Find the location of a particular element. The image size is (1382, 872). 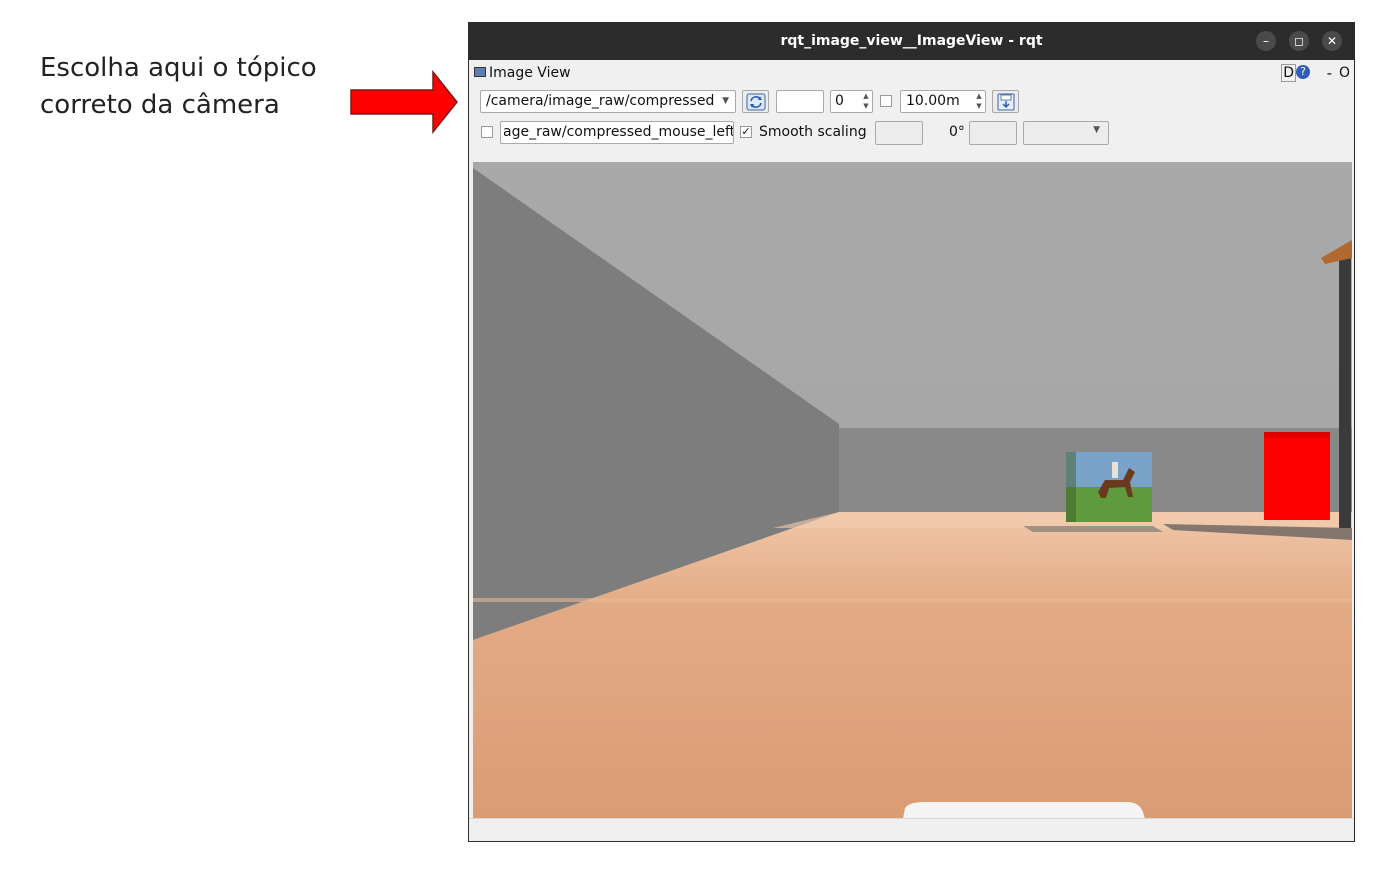

title-bar: rqt_image_view__ImageView - rqt – ◻ ✕ is located at coordinates (911, 41).